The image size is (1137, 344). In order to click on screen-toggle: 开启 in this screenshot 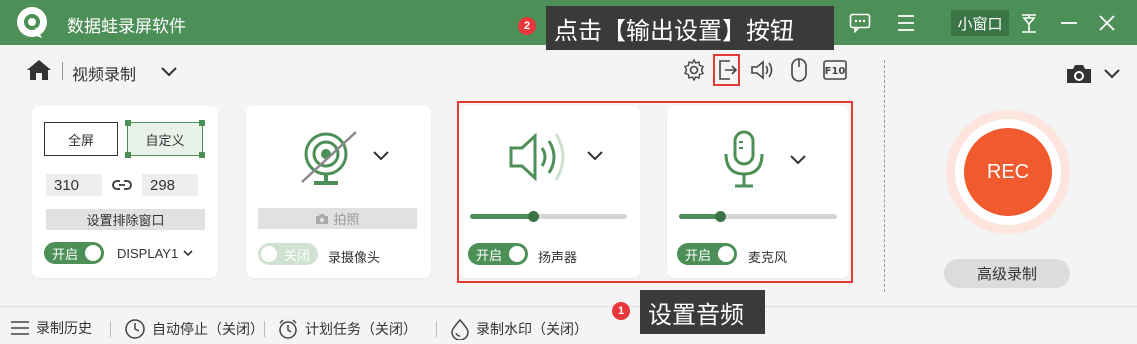, I will do `click(74, 253)`.